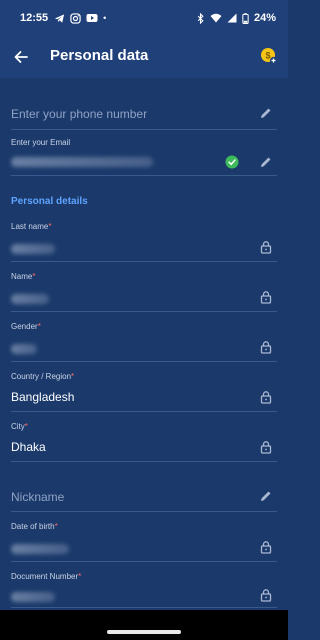  I want to click on coin-add-button: $, so click(269, 56).